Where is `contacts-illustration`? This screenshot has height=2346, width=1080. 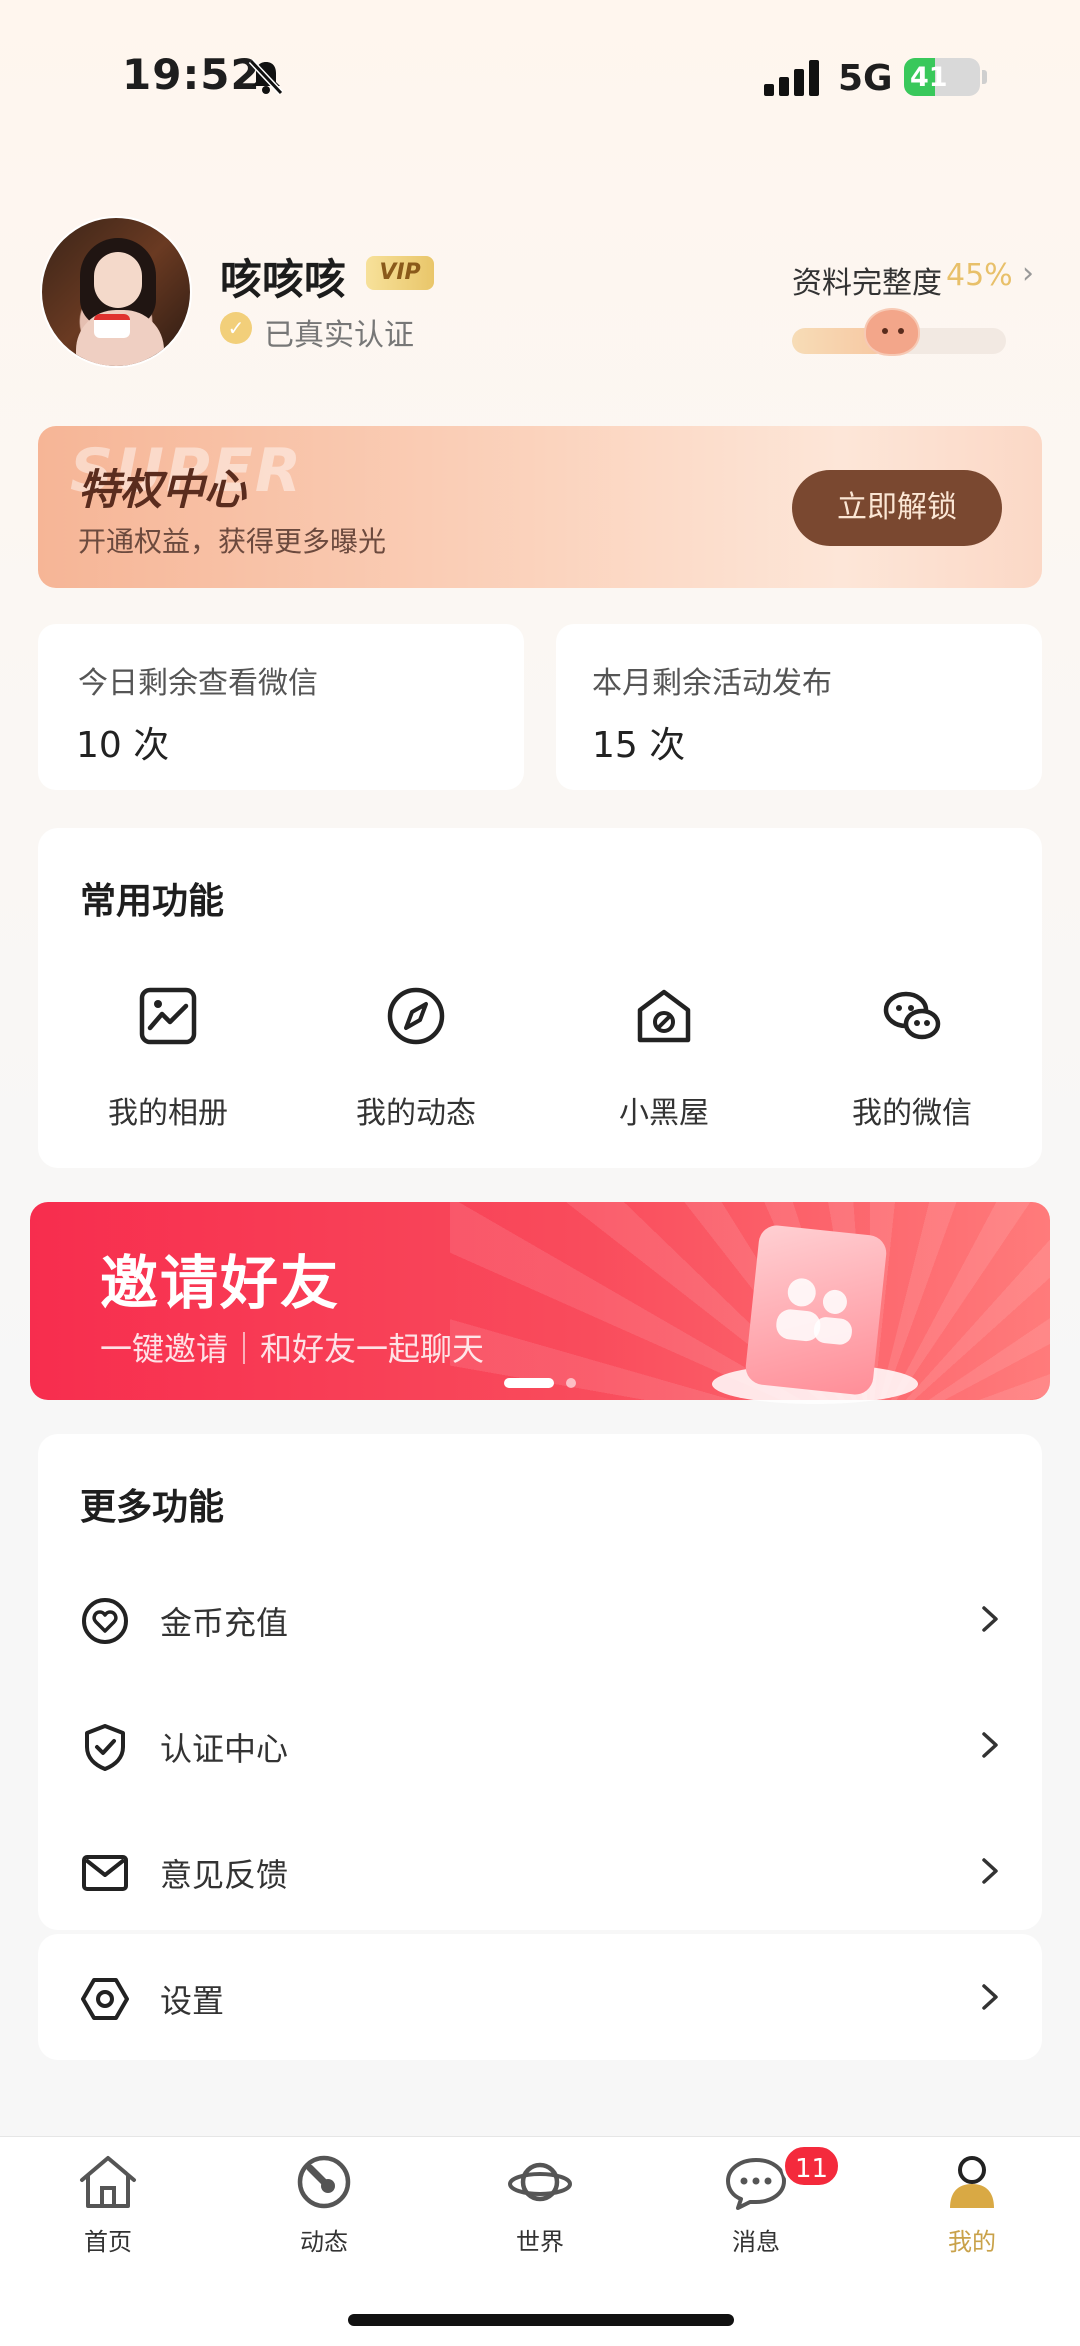
contacts-illustration is located at coordinates (814, 1311).